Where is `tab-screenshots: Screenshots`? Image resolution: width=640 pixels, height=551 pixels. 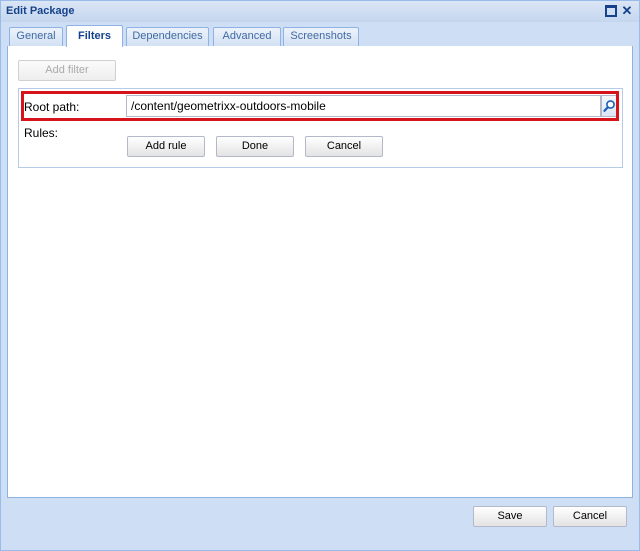
tab-screenshots: Screenshots is located at coordinates (321, 36).